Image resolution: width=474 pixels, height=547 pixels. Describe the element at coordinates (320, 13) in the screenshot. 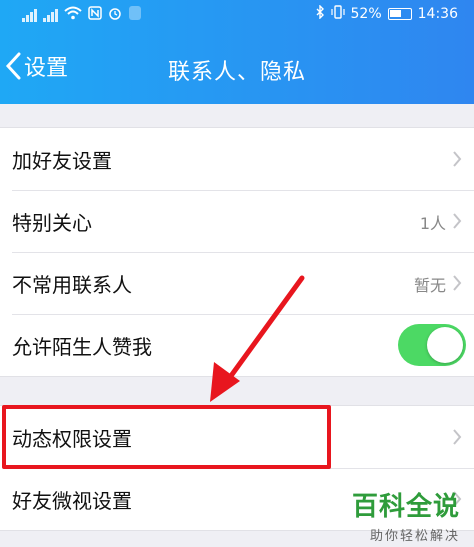

I see `bluetooth-icon` at that location.